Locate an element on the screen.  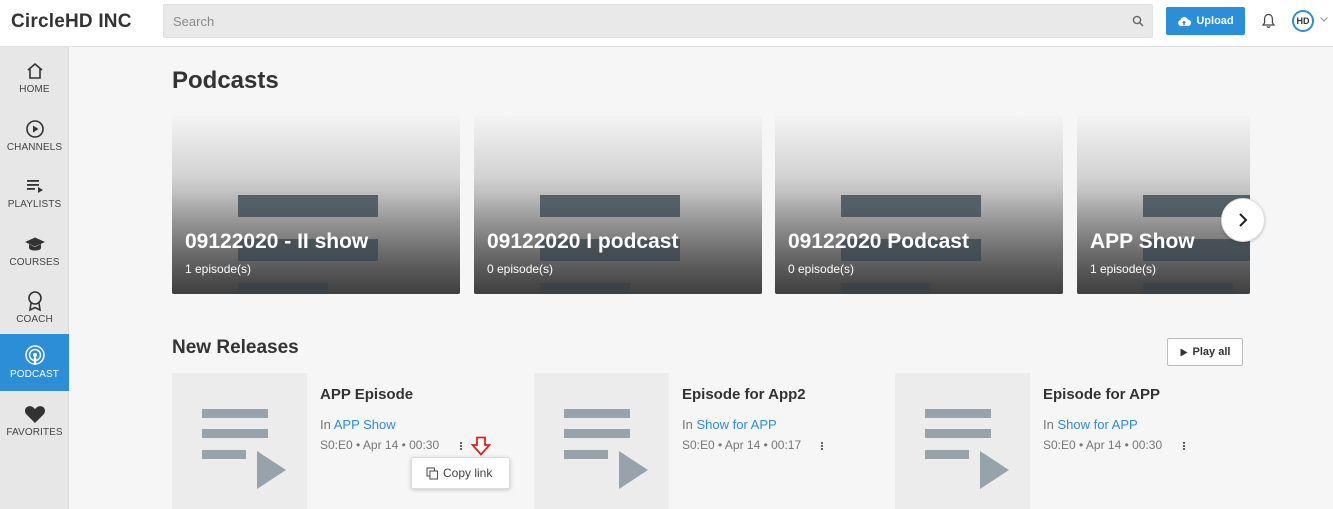
sidebar-item-channels: CHANNELS is located at coordinates (34, 135).